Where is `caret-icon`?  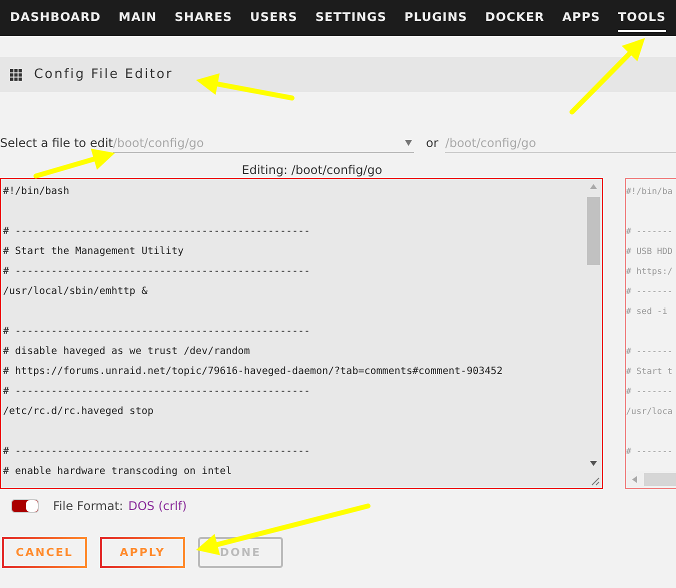
caret-icon is located at coordinates (408, 143).